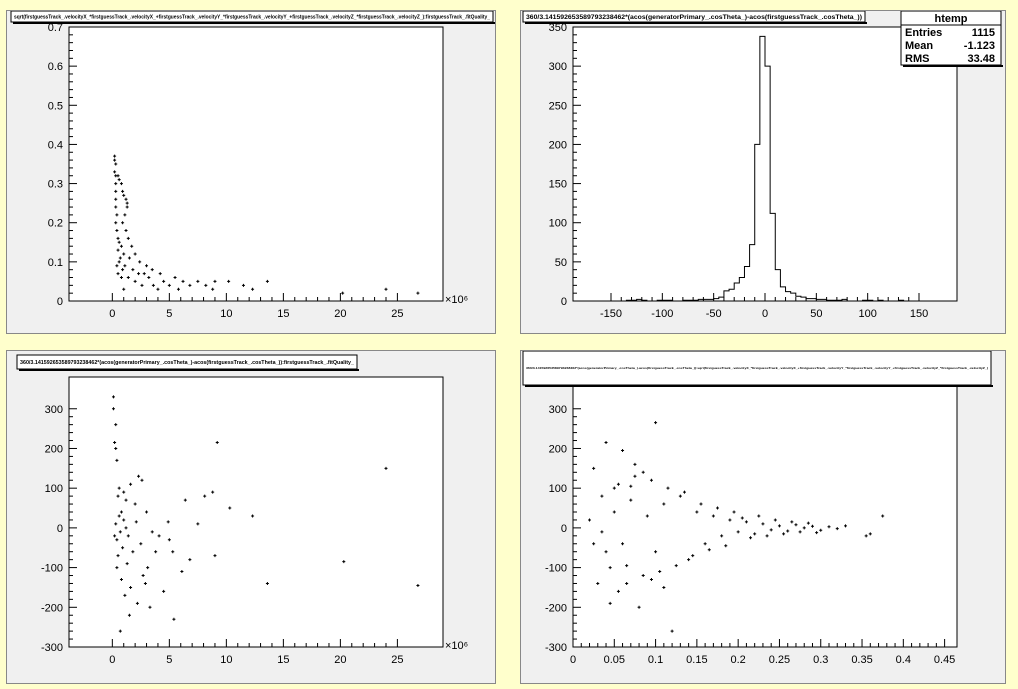 The height and width of the screenshot is (689, 1018). What do you see at coordinates (558, 106) in the screenshot?
I see `y-tick-label: 250` at bounding box center [558, 106].